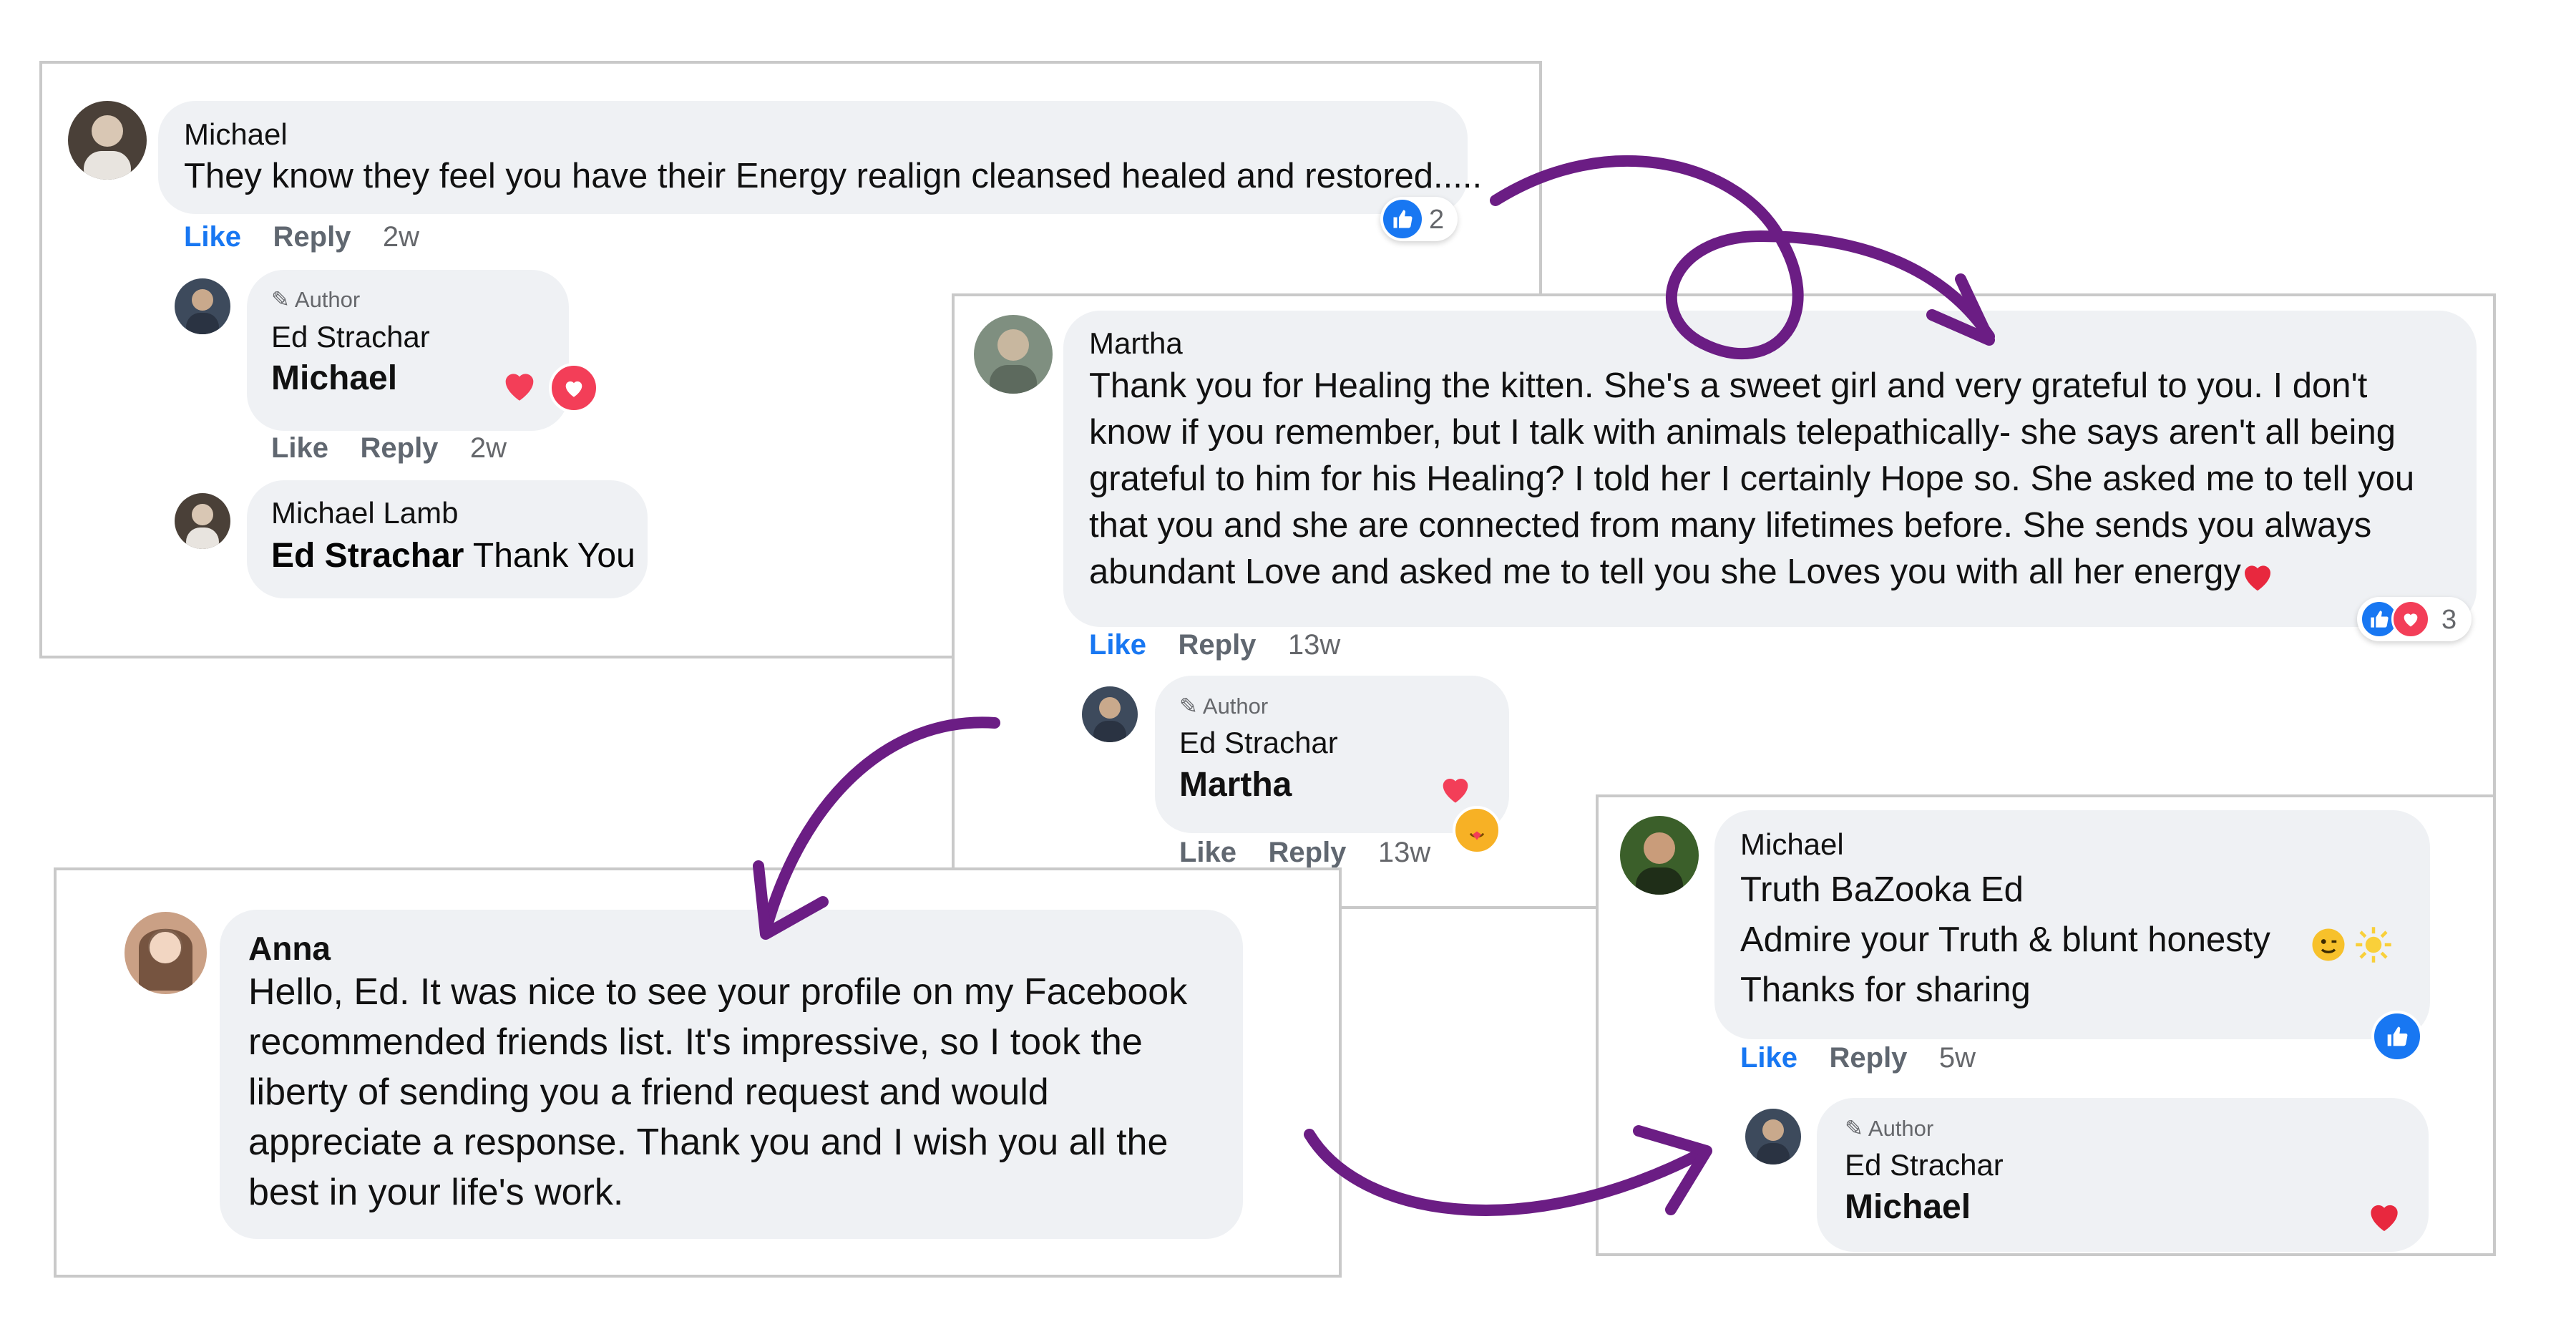 The image size is (2576, 1342). What do you see at coordinates (1477, 830) in the screenshot?
I see `care-reaction-icon` at bounding box center [1477, 830].